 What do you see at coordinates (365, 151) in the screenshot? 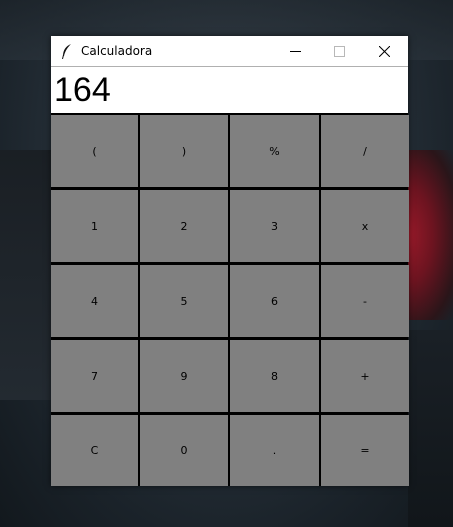
I see `key-divide: /` at bounding box center [365, 151].